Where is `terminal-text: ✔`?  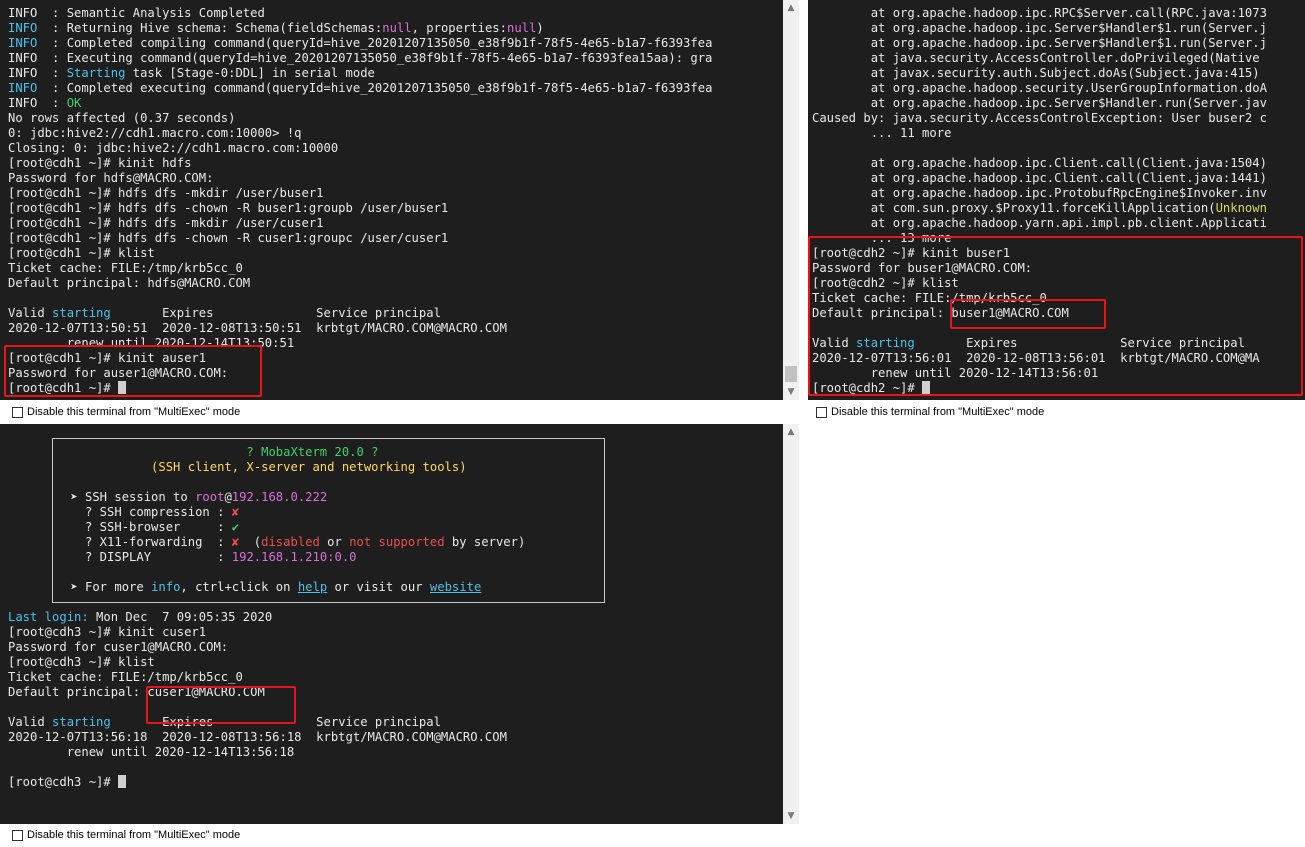 terminal-text: ✔ is located at coordinates (235, 527).